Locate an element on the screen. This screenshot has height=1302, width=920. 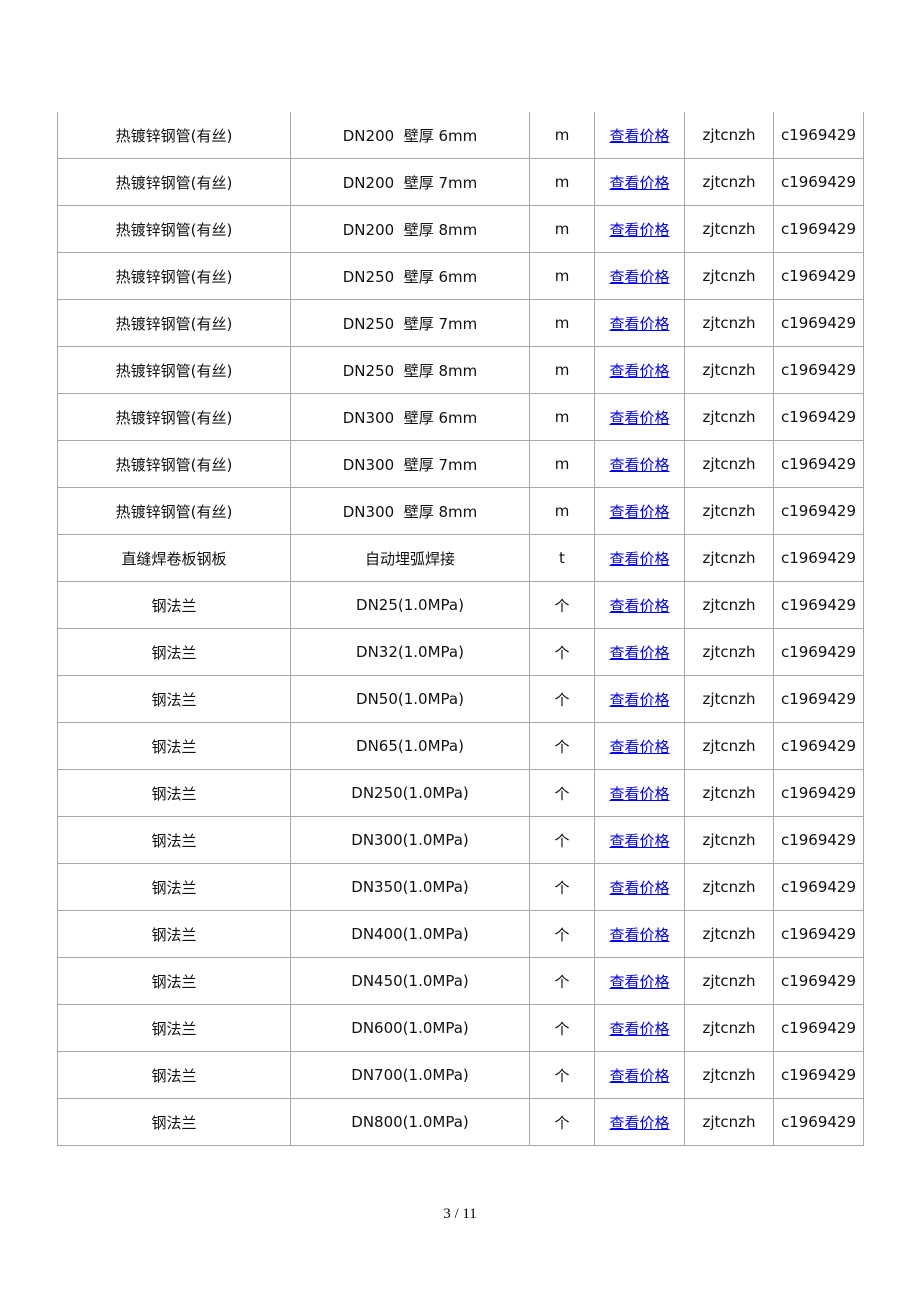
unit-cell: t is located at coordinates (562, 558).